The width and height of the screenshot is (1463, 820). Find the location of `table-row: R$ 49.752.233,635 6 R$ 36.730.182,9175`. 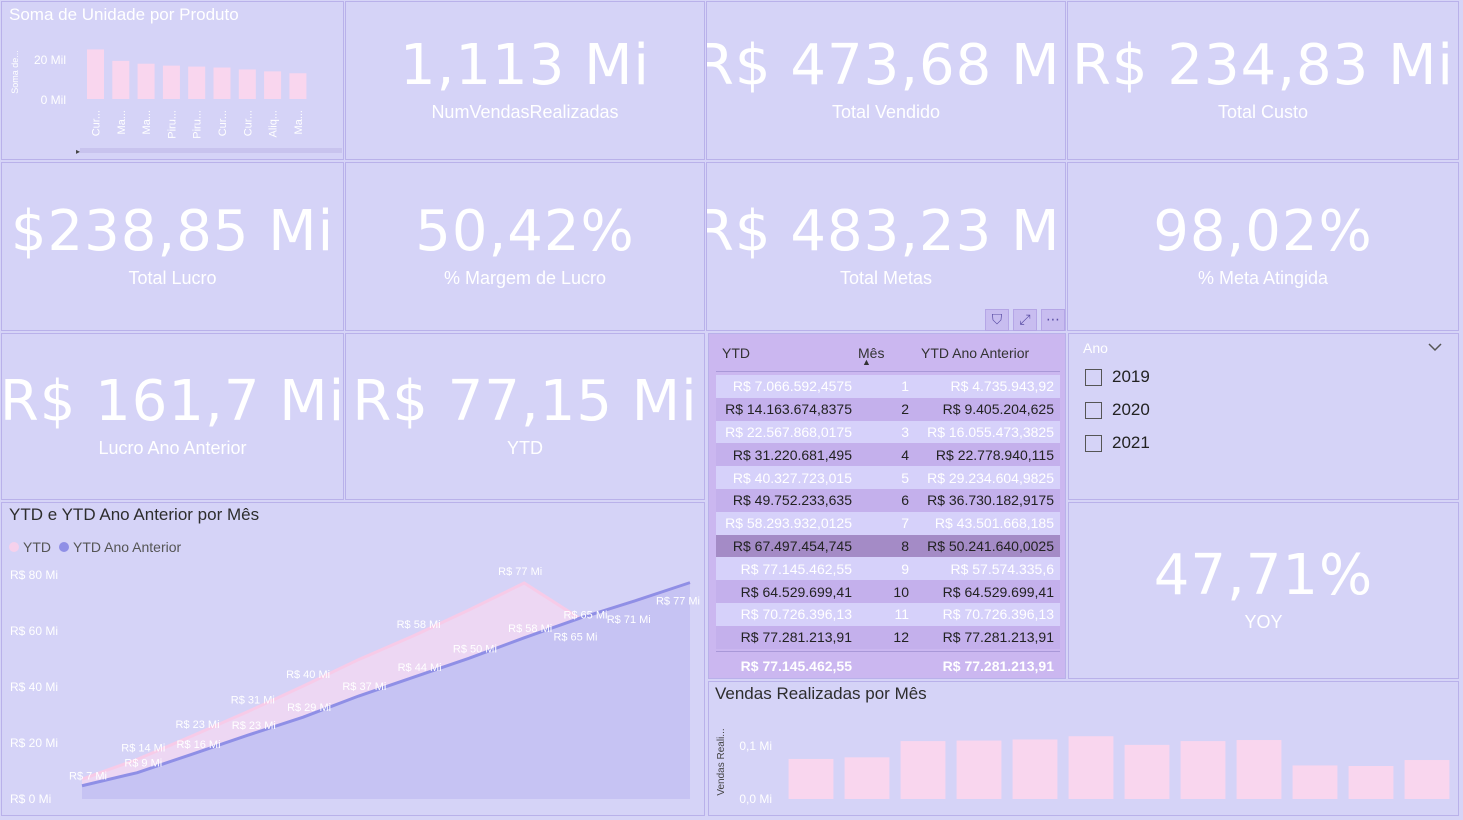

table-row: R$ 49.752.233,635 6 R$ 36.730.182,9175 is located at coordinates (888, 500).